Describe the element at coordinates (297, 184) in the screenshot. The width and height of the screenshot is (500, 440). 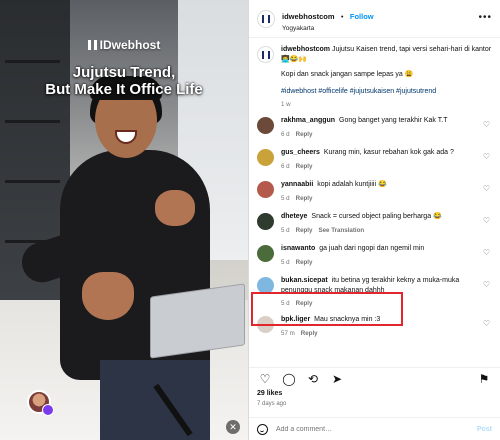
I see `commenter-username: yannaabii` at that location.